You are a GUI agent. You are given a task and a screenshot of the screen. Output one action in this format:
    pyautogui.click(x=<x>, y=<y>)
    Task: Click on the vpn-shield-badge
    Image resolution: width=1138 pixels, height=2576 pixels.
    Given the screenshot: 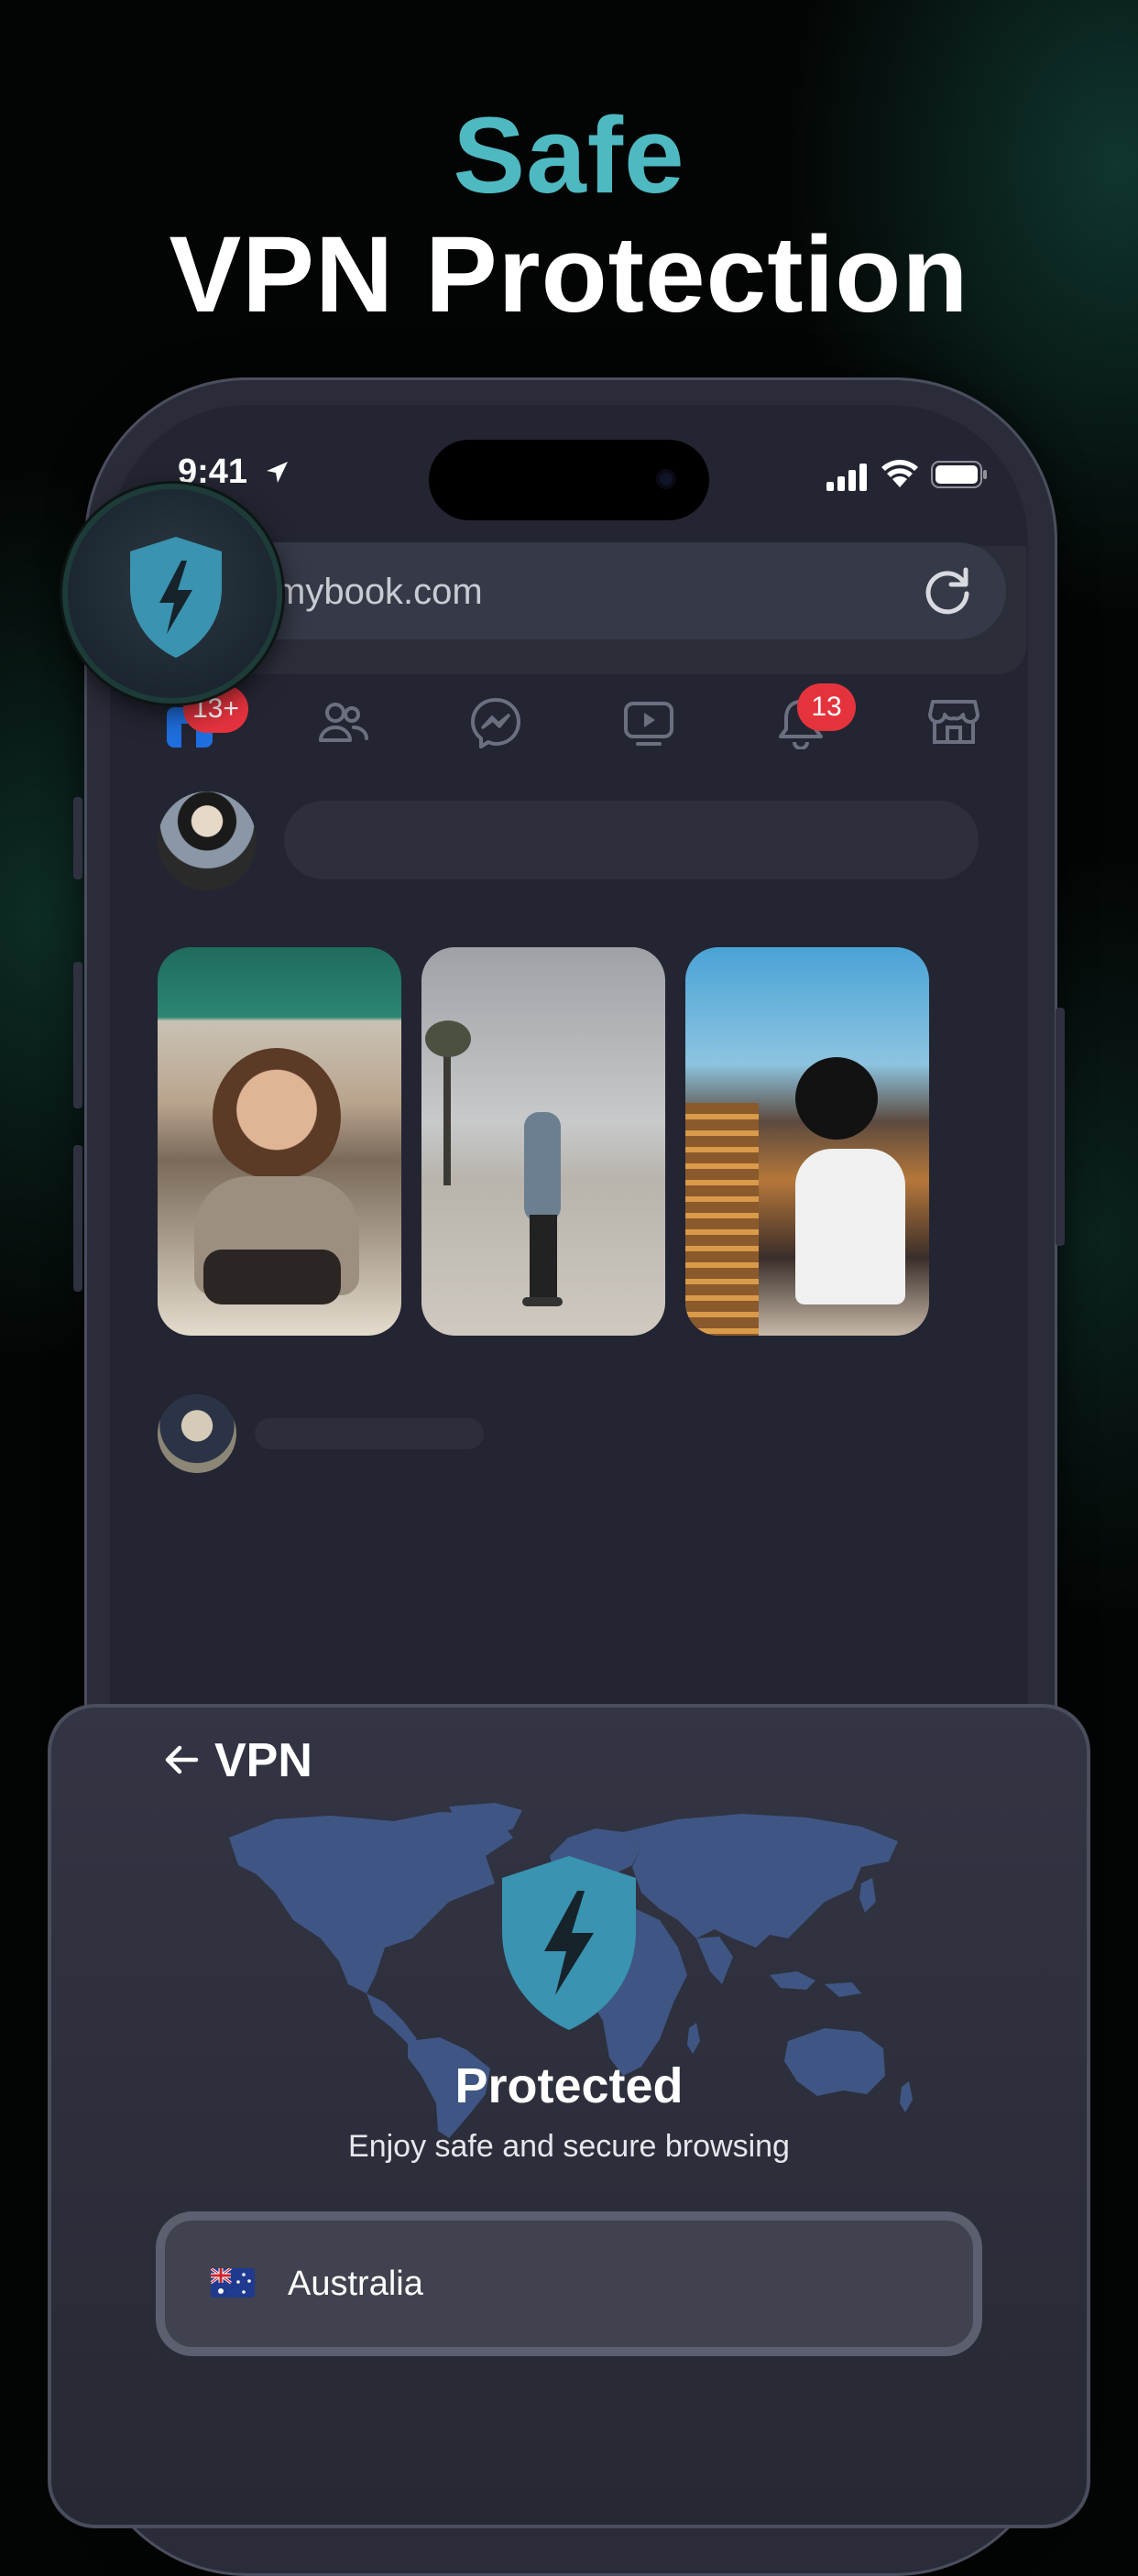 What is the action you would take?
    pyautogui.click(x=172, y=594)
    